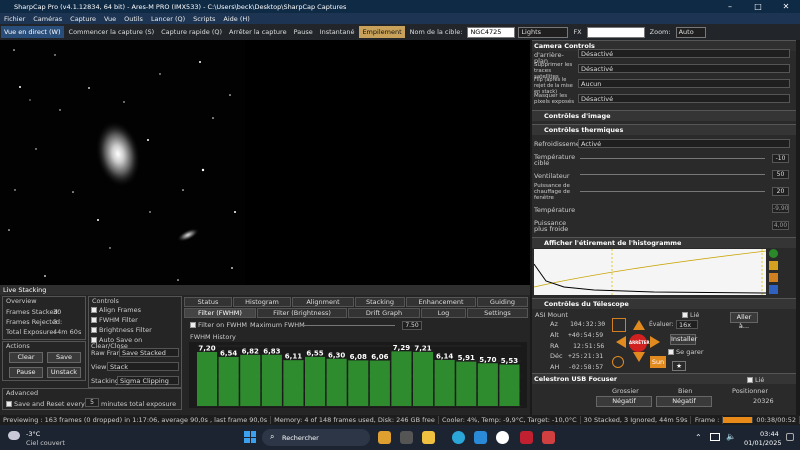 This screenshot has width=800, height=450. I want to click on target-temp-slider, so click(672, 158).